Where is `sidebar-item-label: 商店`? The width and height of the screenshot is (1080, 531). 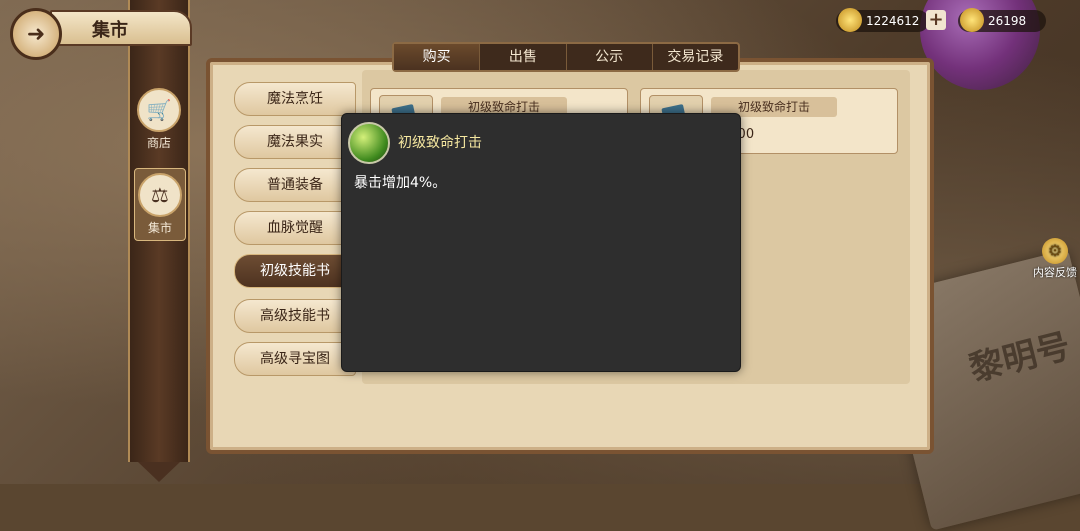 sidebar-item-label: 商店 is located at coordinates (158, 143).